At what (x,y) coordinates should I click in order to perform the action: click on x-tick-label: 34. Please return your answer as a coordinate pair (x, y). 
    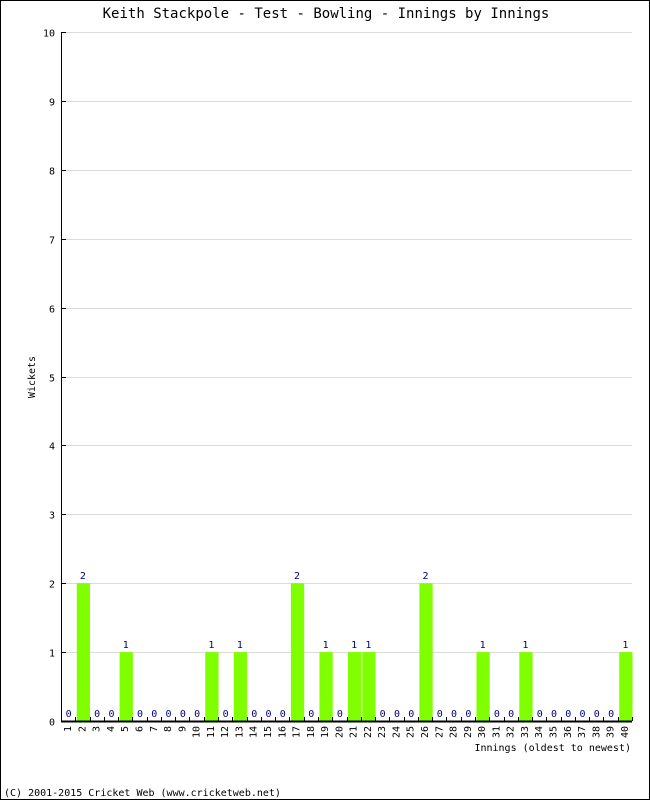
    Looking at the image, I should click on (539, 732).